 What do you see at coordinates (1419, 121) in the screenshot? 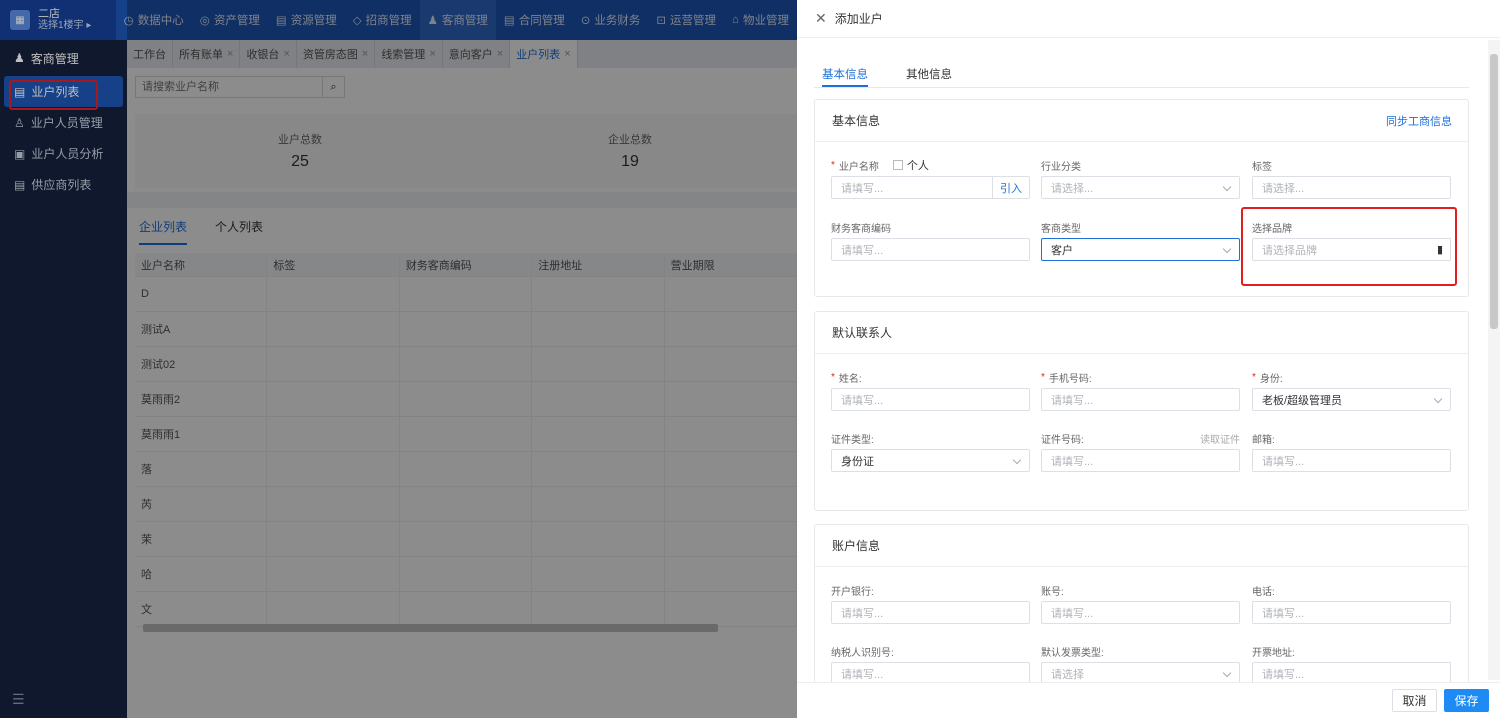
I see `sync-business-info-link: 同步工商信息` at bounding box center [1419, 121].